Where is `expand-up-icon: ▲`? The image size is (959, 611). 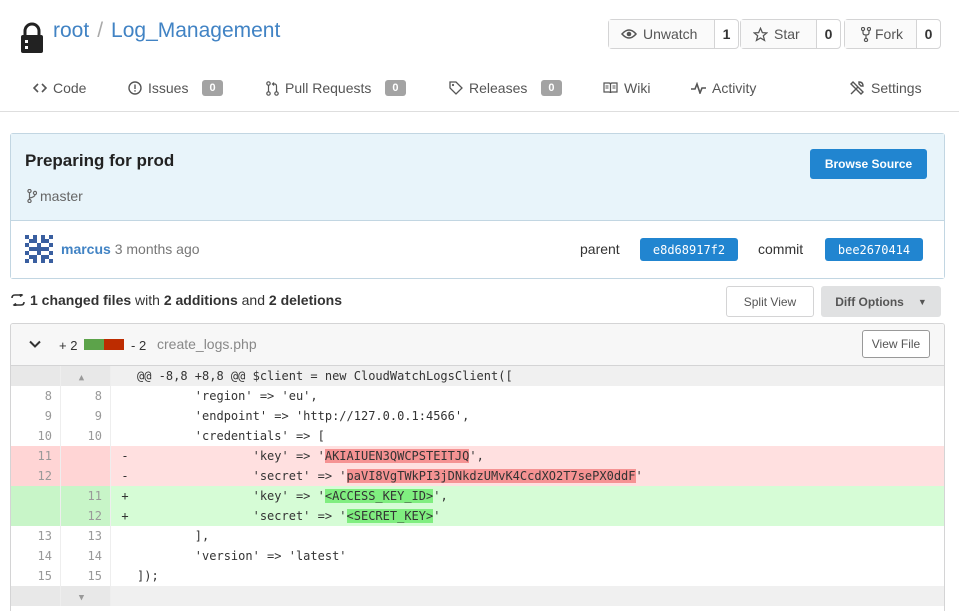
expand-up-icon: ▲ is located at coordinates (86, 376).